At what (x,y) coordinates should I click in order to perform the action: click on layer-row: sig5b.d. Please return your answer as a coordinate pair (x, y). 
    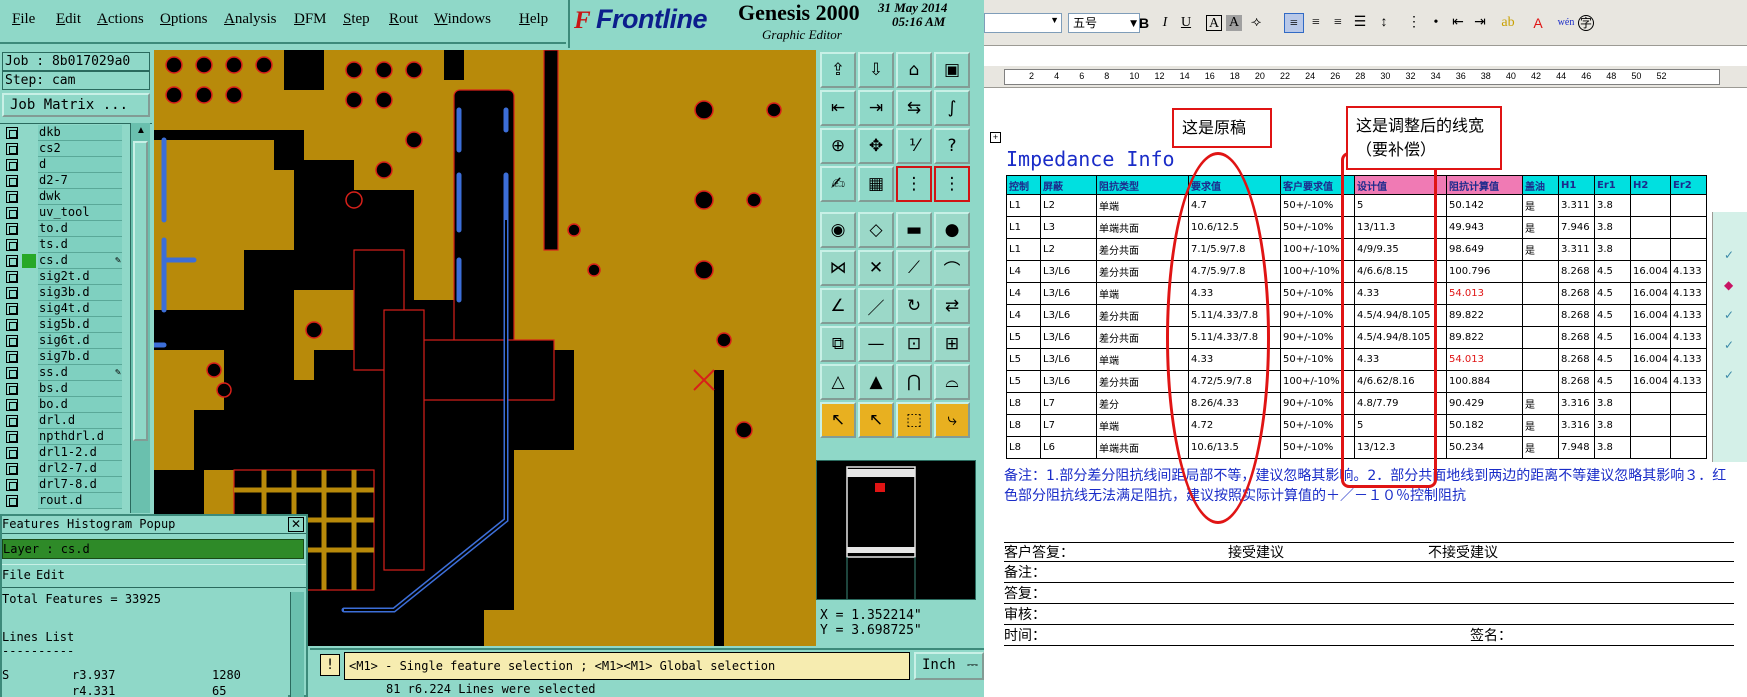
    Looking at the image, I should click on (61, 325).